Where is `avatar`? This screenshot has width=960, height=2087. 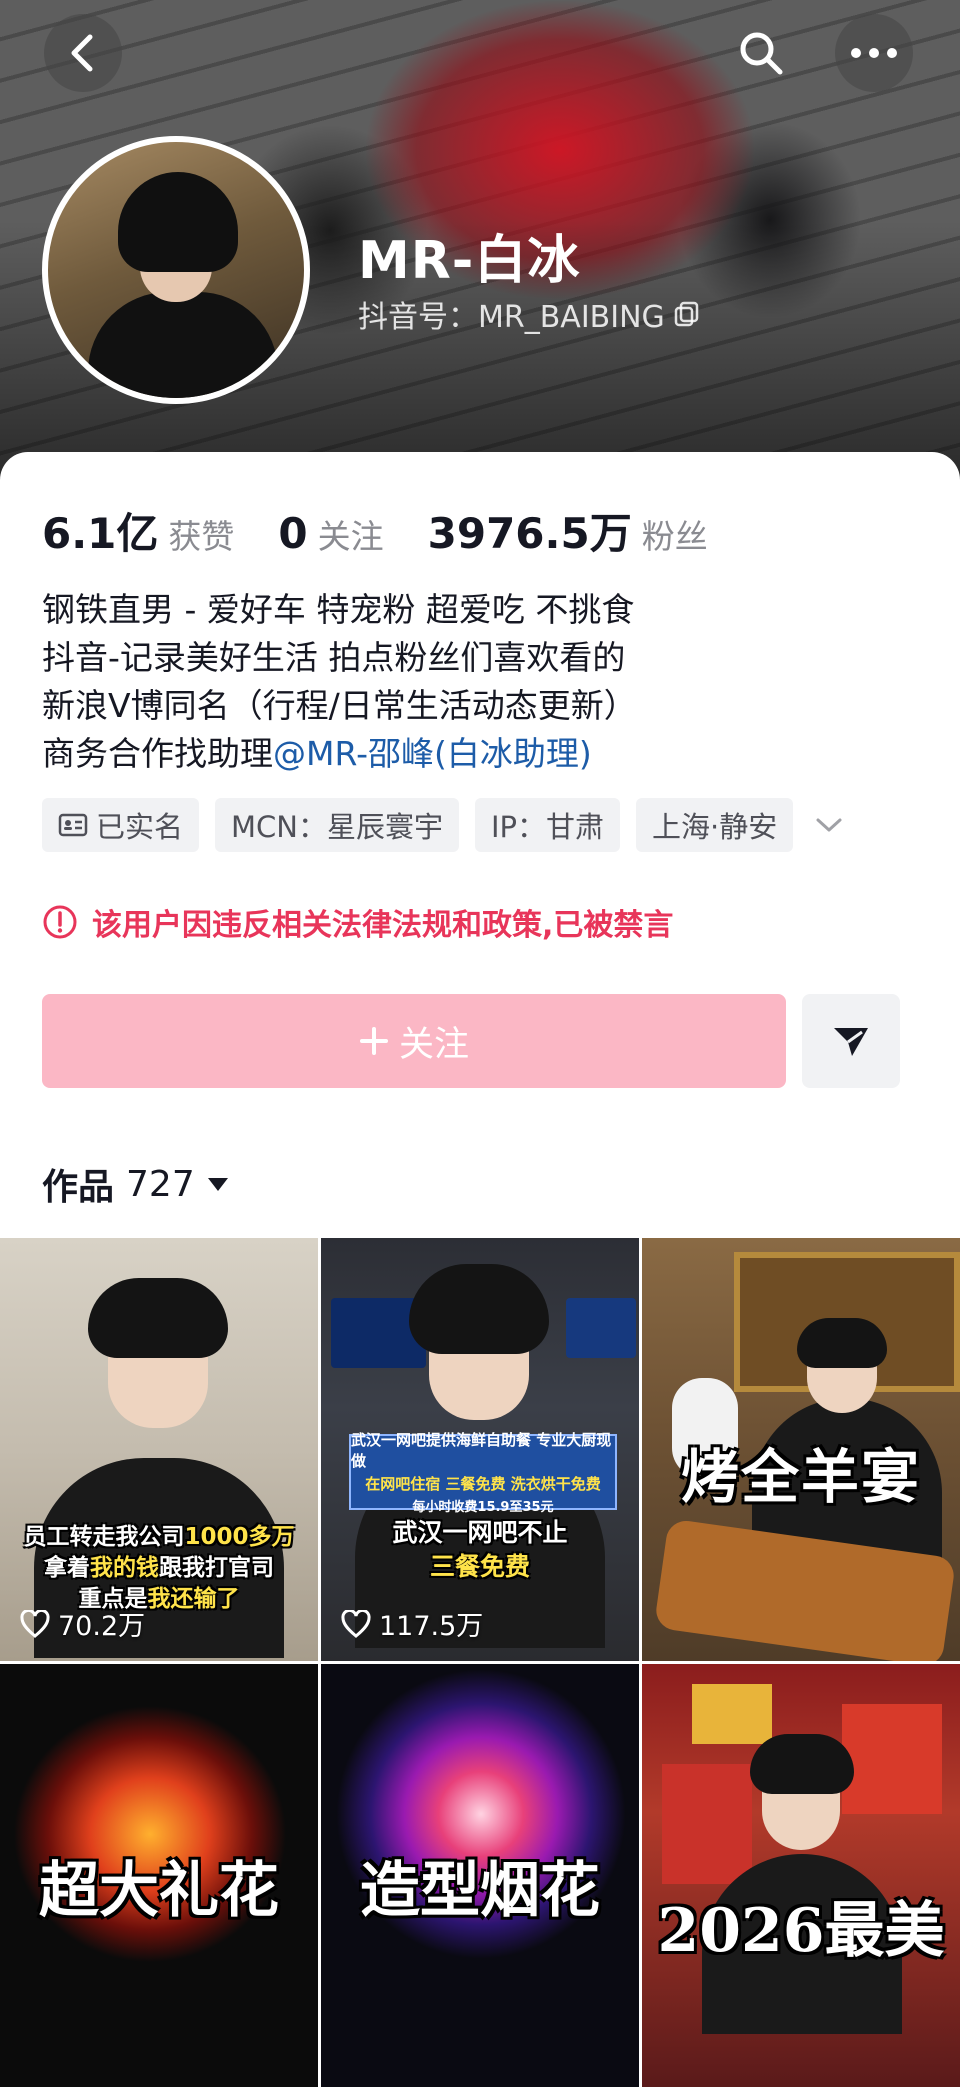
avatar is located at coordinates (176, 270).